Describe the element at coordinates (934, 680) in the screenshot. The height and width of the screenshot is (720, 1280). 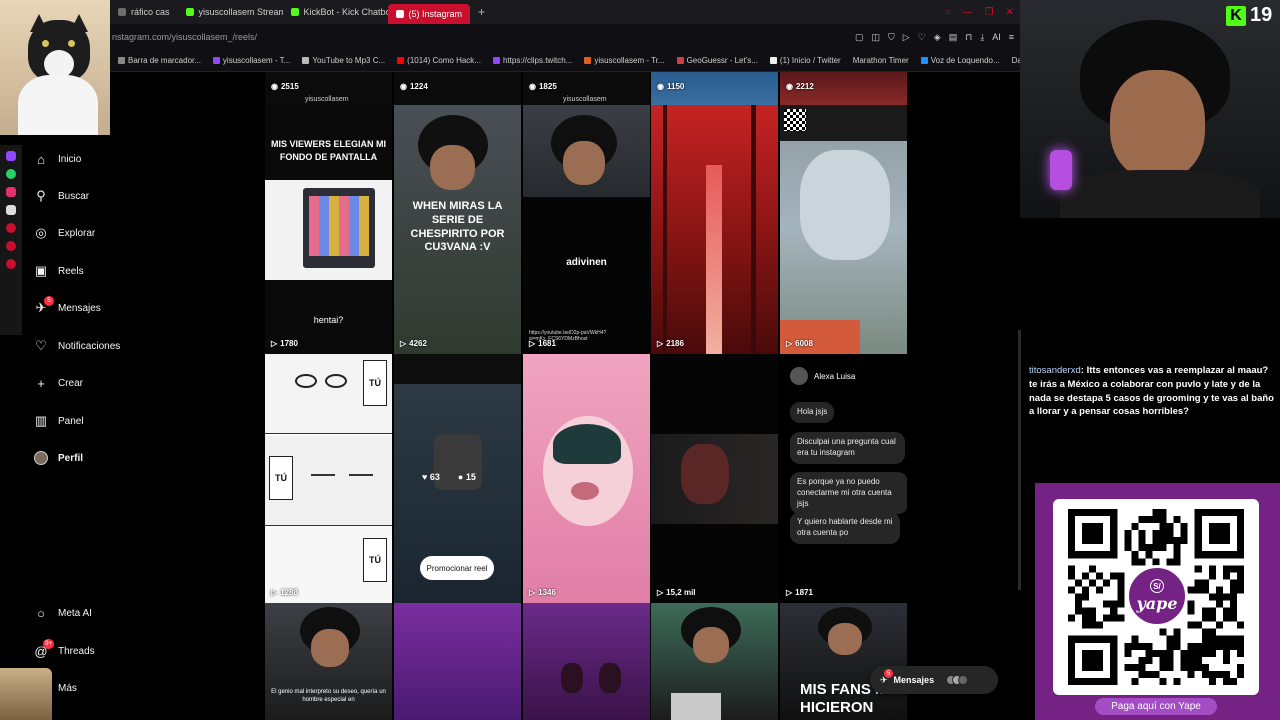
I see `messages-pill: ✈ 5 Mensajes` at that location.